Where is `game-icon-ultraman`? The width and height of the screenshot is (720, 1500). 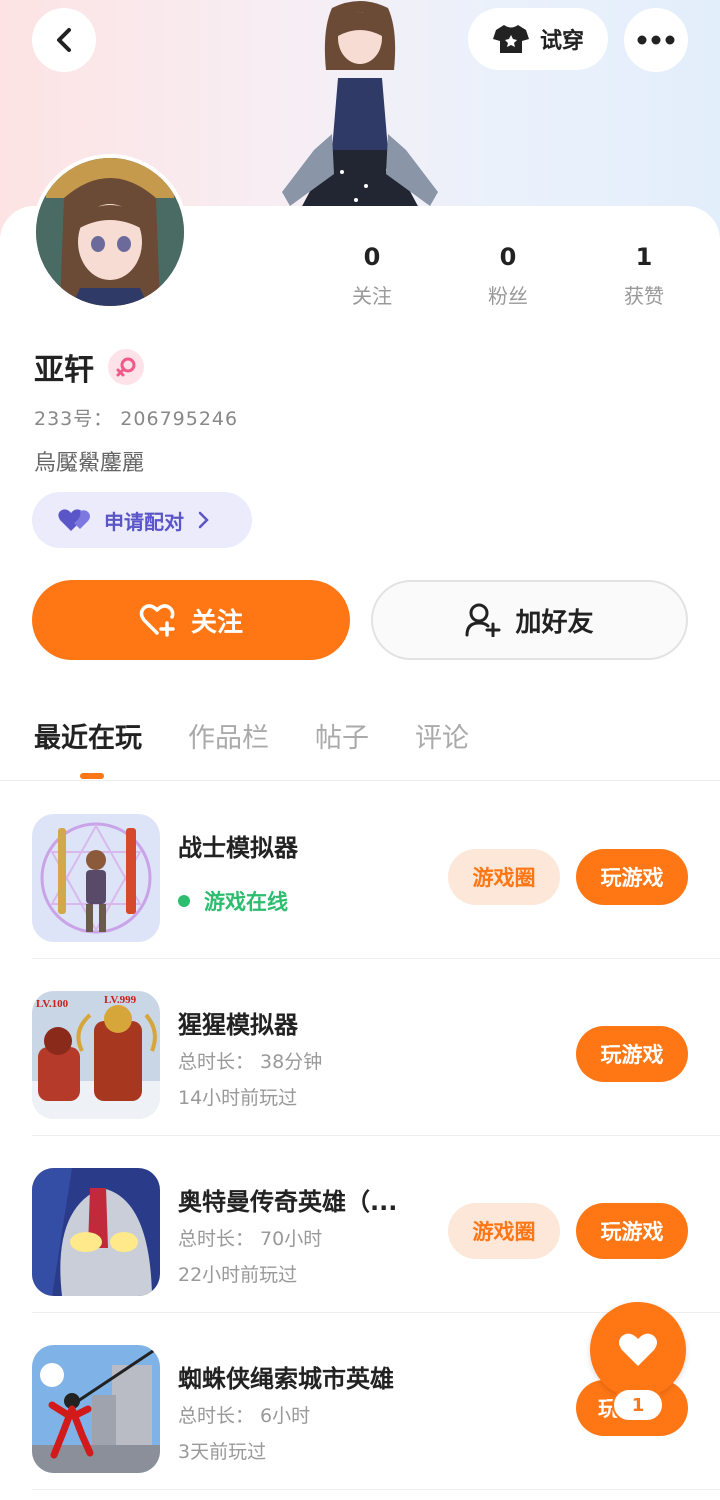 game-icon-ultraman is located at coordinates (96, 1232).